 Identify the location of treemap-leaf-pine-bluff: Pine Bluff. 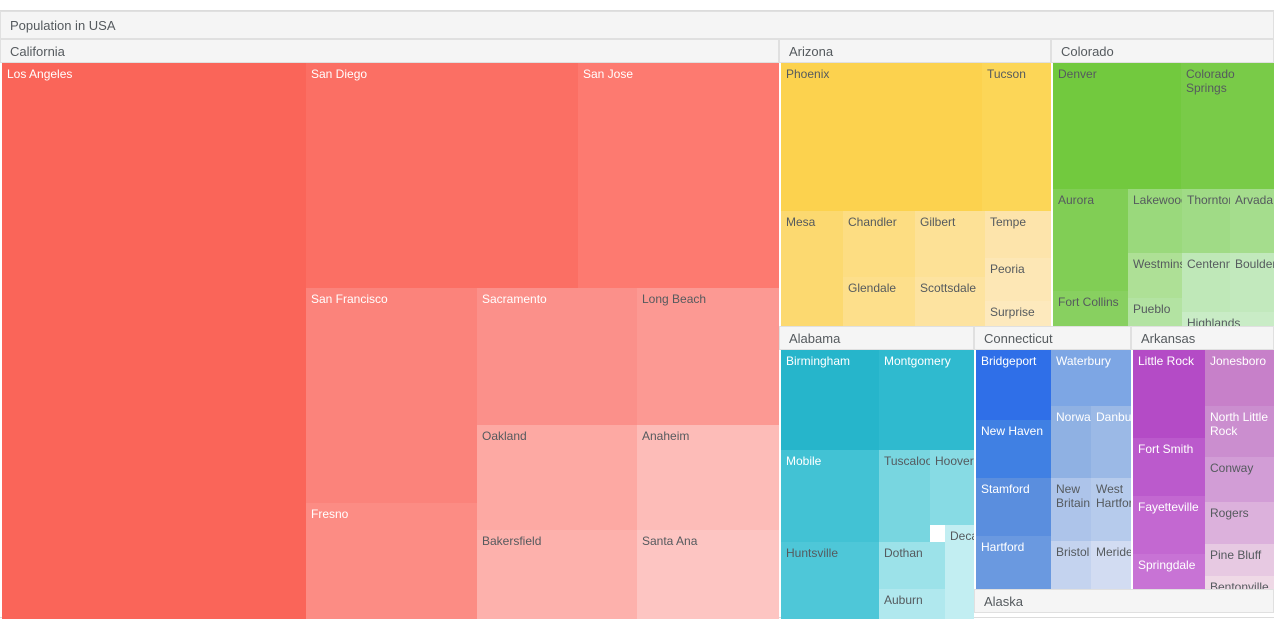
(1239, 560).